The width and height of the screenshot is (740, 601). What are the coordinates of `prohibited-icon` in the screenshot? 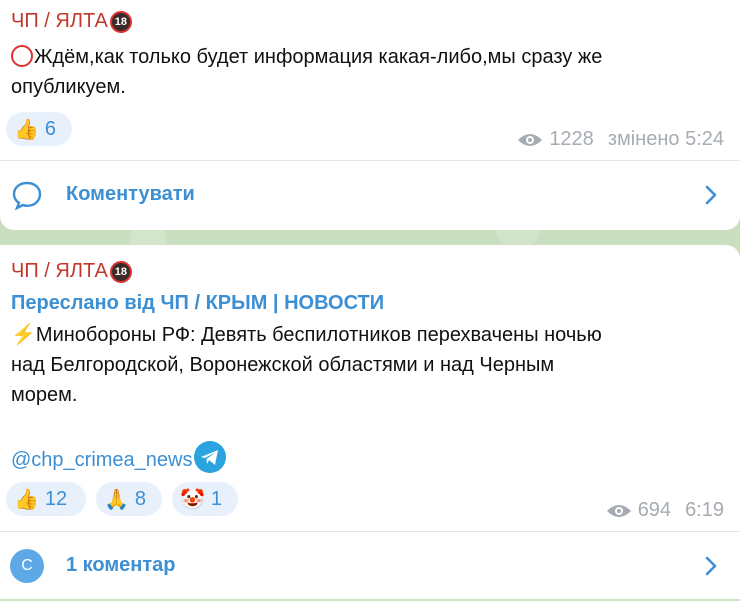 It's located at (22, 56).